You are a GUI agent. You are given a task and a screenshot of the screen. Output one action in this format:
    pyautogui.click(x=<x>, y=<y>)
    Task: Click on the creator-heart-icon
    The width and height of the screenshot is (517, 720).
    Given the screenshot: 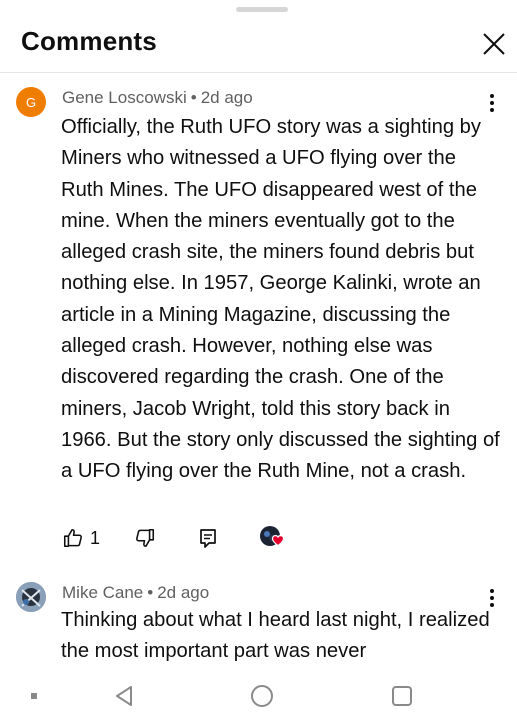 What is the action you would take?
    pyautogui.click(x=272, y=537)
    